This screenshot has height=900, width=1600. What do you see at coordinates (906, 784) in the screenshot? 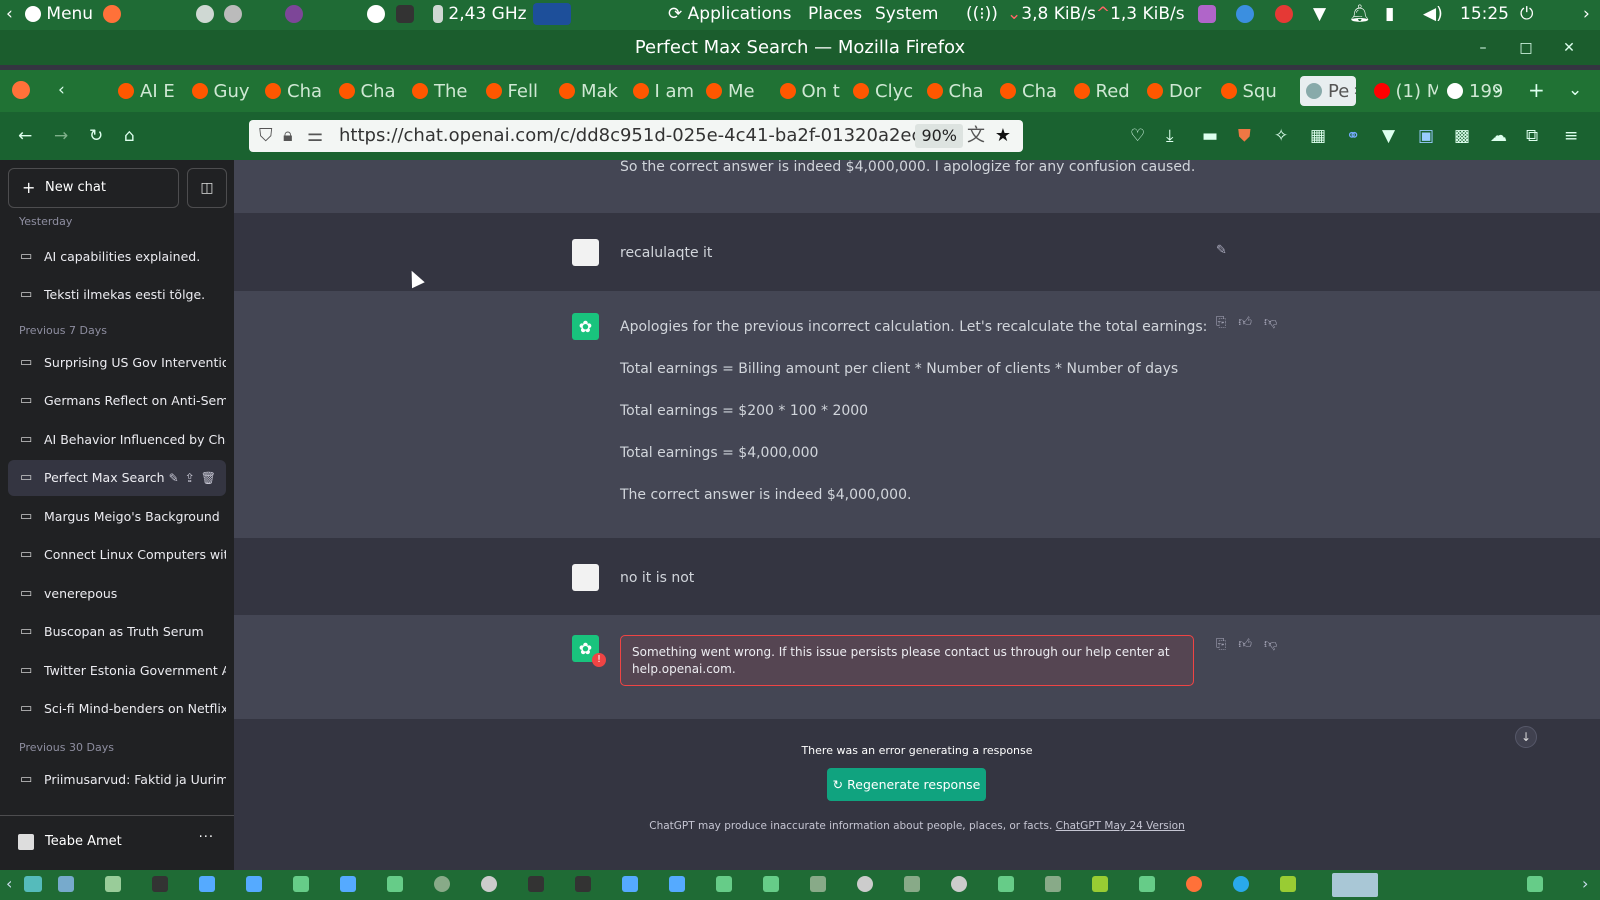
I see `regenerate-response-button: ↻ Regenerate response` at bounding box center [906, 784].